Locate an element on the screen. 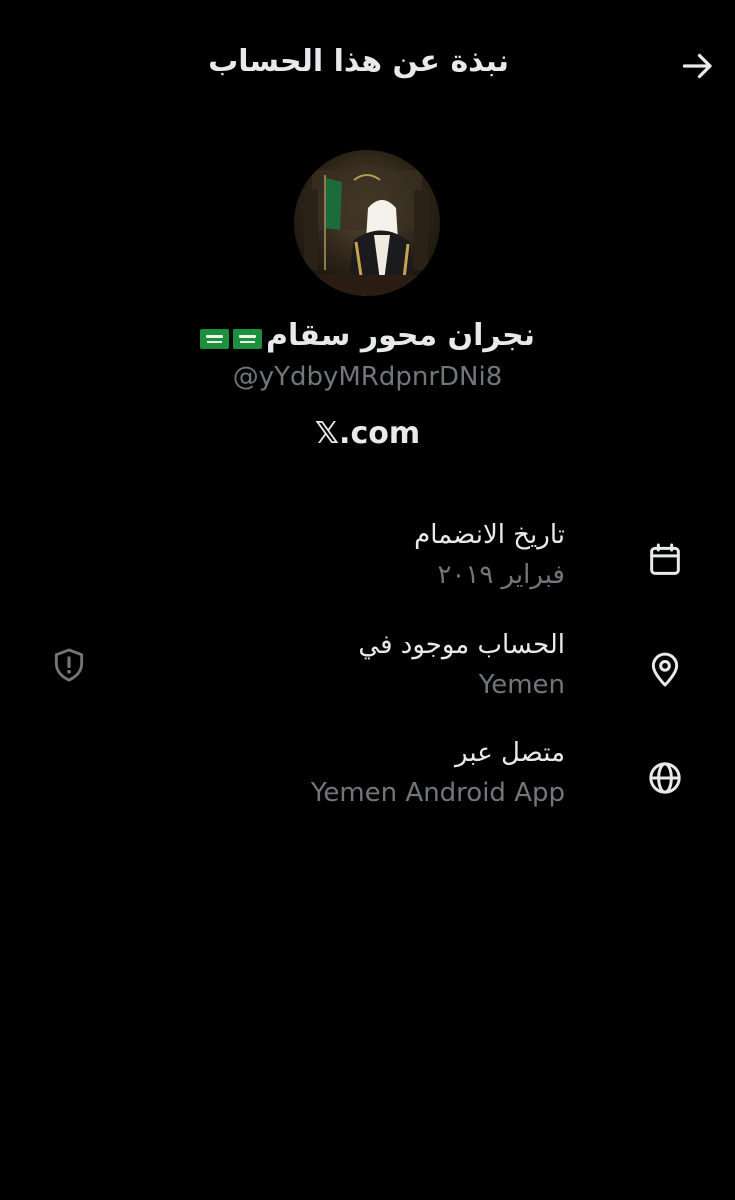 Image resolution: width=735 pixels, height=1200 pixels. arrow-right-icon is located at coordinates (697, 66).